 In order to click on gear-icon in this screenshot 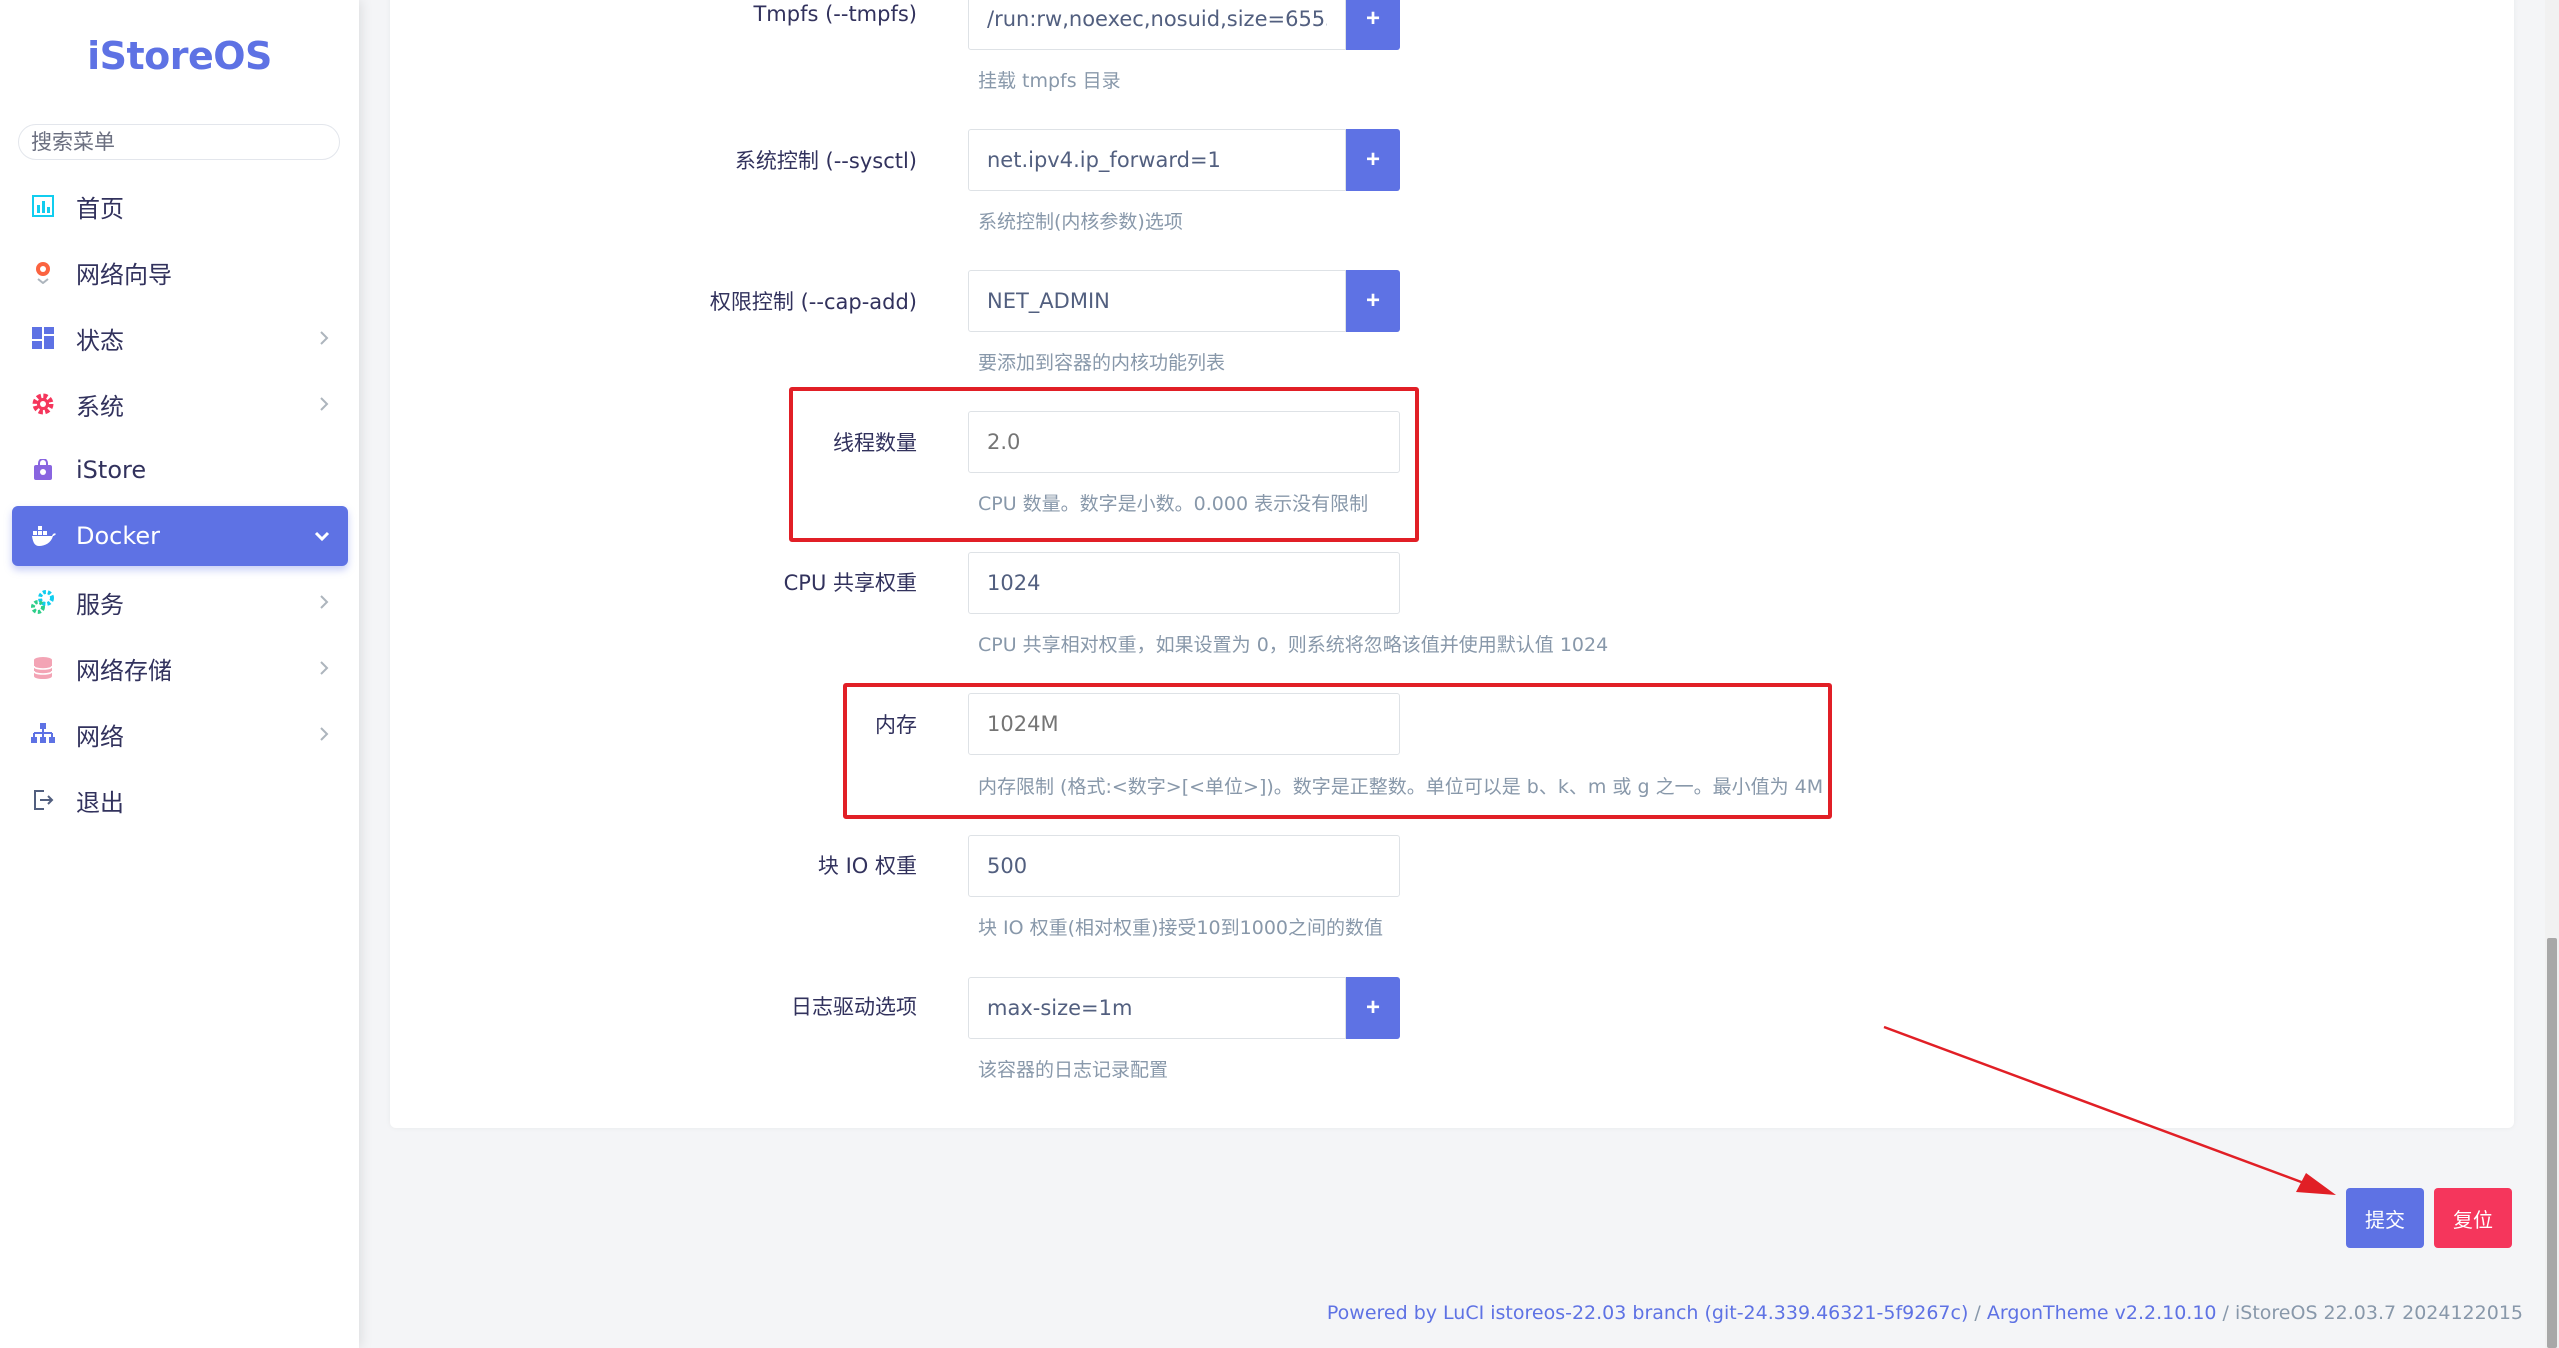, I will do `click(43, 404)`.